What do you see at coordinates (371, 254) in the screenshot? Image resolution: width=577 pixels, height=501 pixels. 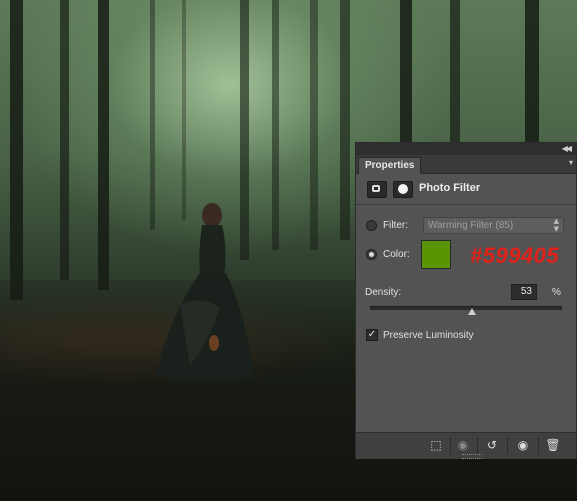 I see `color-radio` at bounding box center [371, 254].